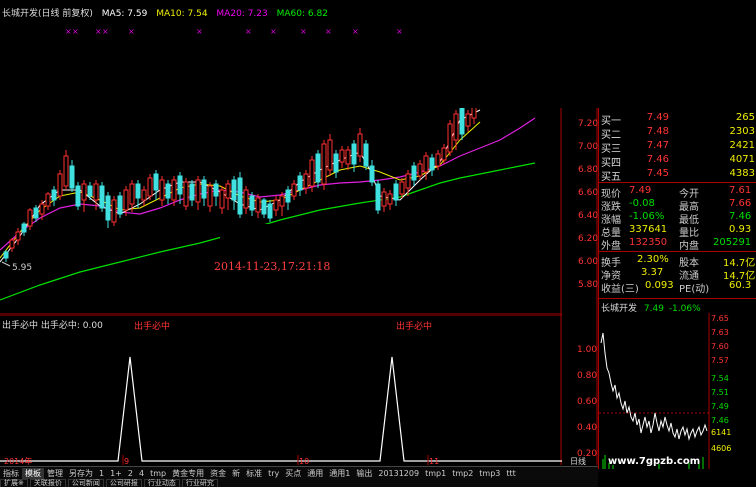 The image size is (756, 487). Describe the element at coordinates (218, 473) in the screenshot. I see `toolbar-tab: 资金` at that location.